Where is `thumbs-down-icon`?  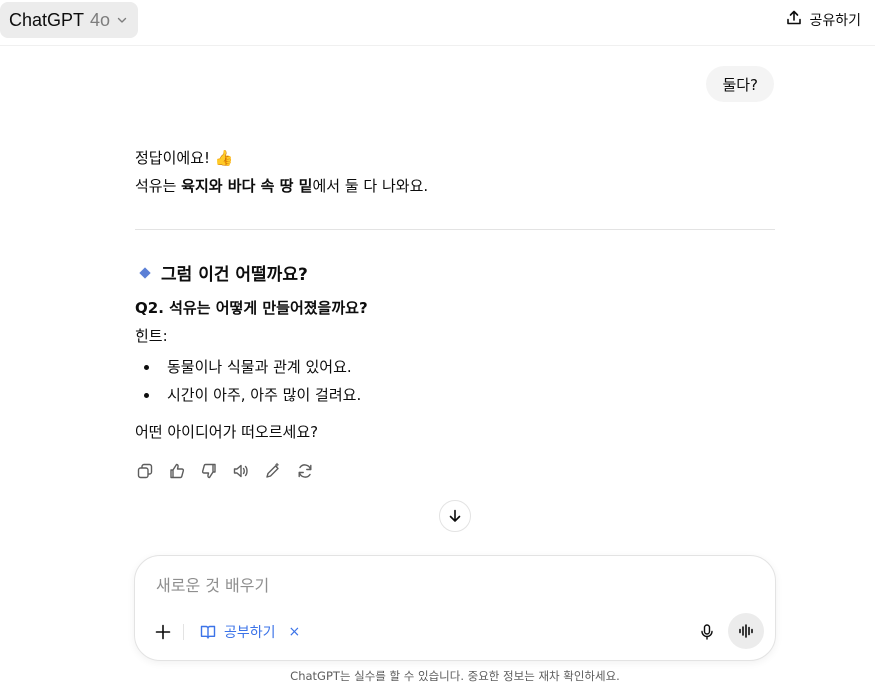
thumbs-down-icon is located at coordinates (208, 471).